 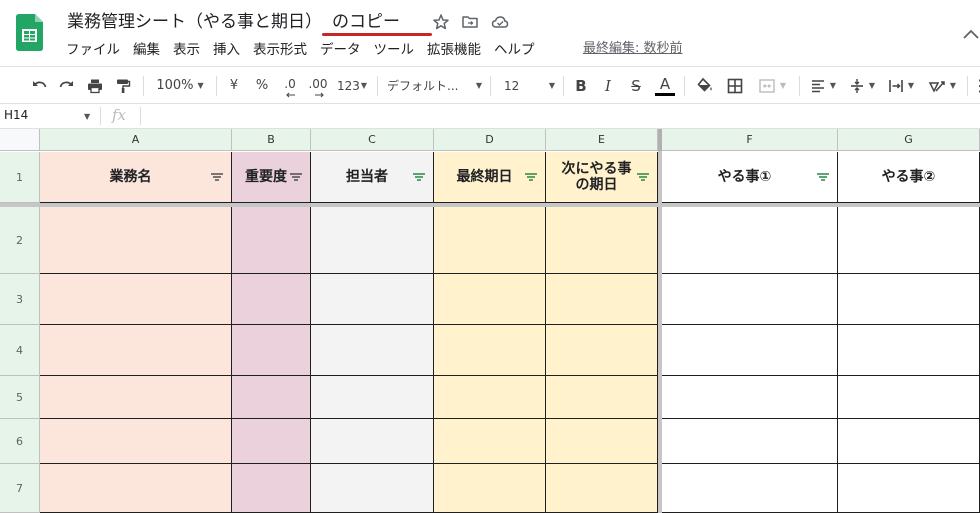 I want to click on header-cell-g: やる事②, so click(x=909, y=177).